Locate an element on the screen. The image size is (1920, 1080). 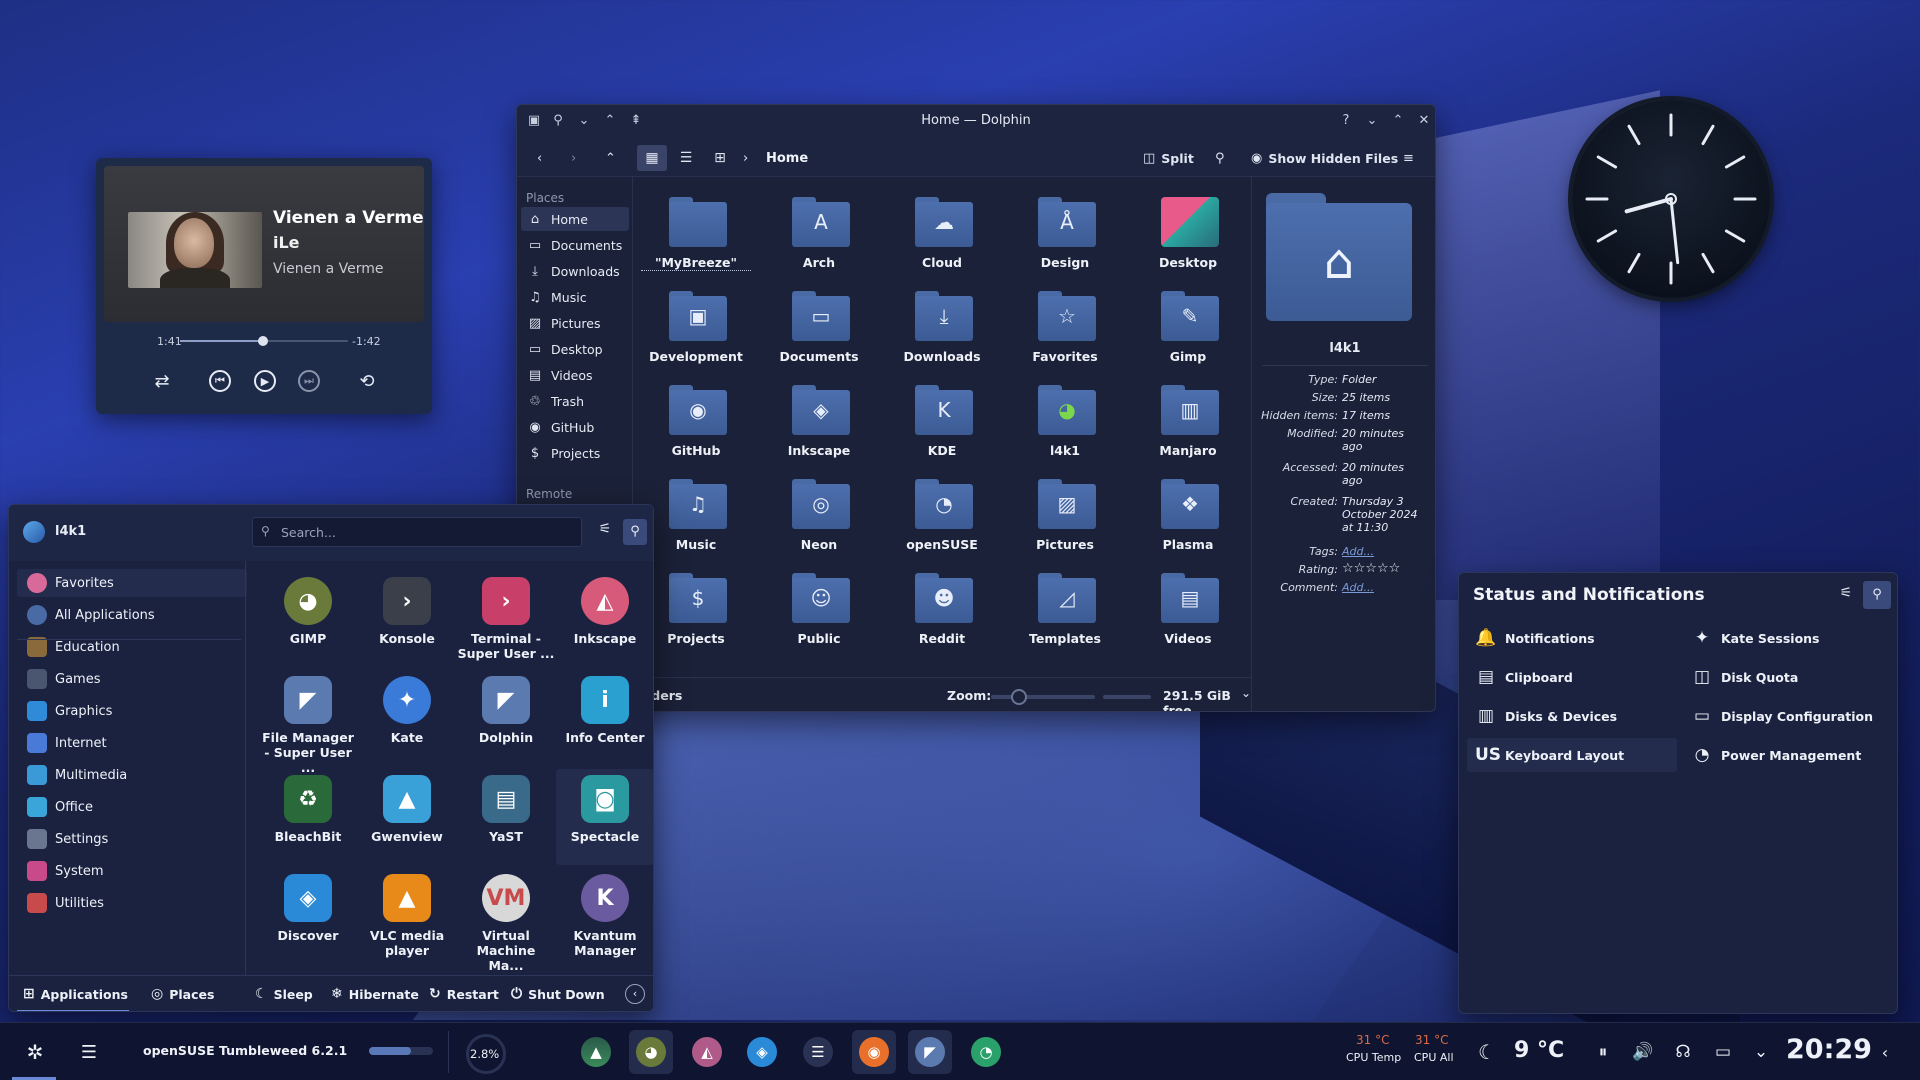
next-button: ⏭ is located at coordinates (309, 381).